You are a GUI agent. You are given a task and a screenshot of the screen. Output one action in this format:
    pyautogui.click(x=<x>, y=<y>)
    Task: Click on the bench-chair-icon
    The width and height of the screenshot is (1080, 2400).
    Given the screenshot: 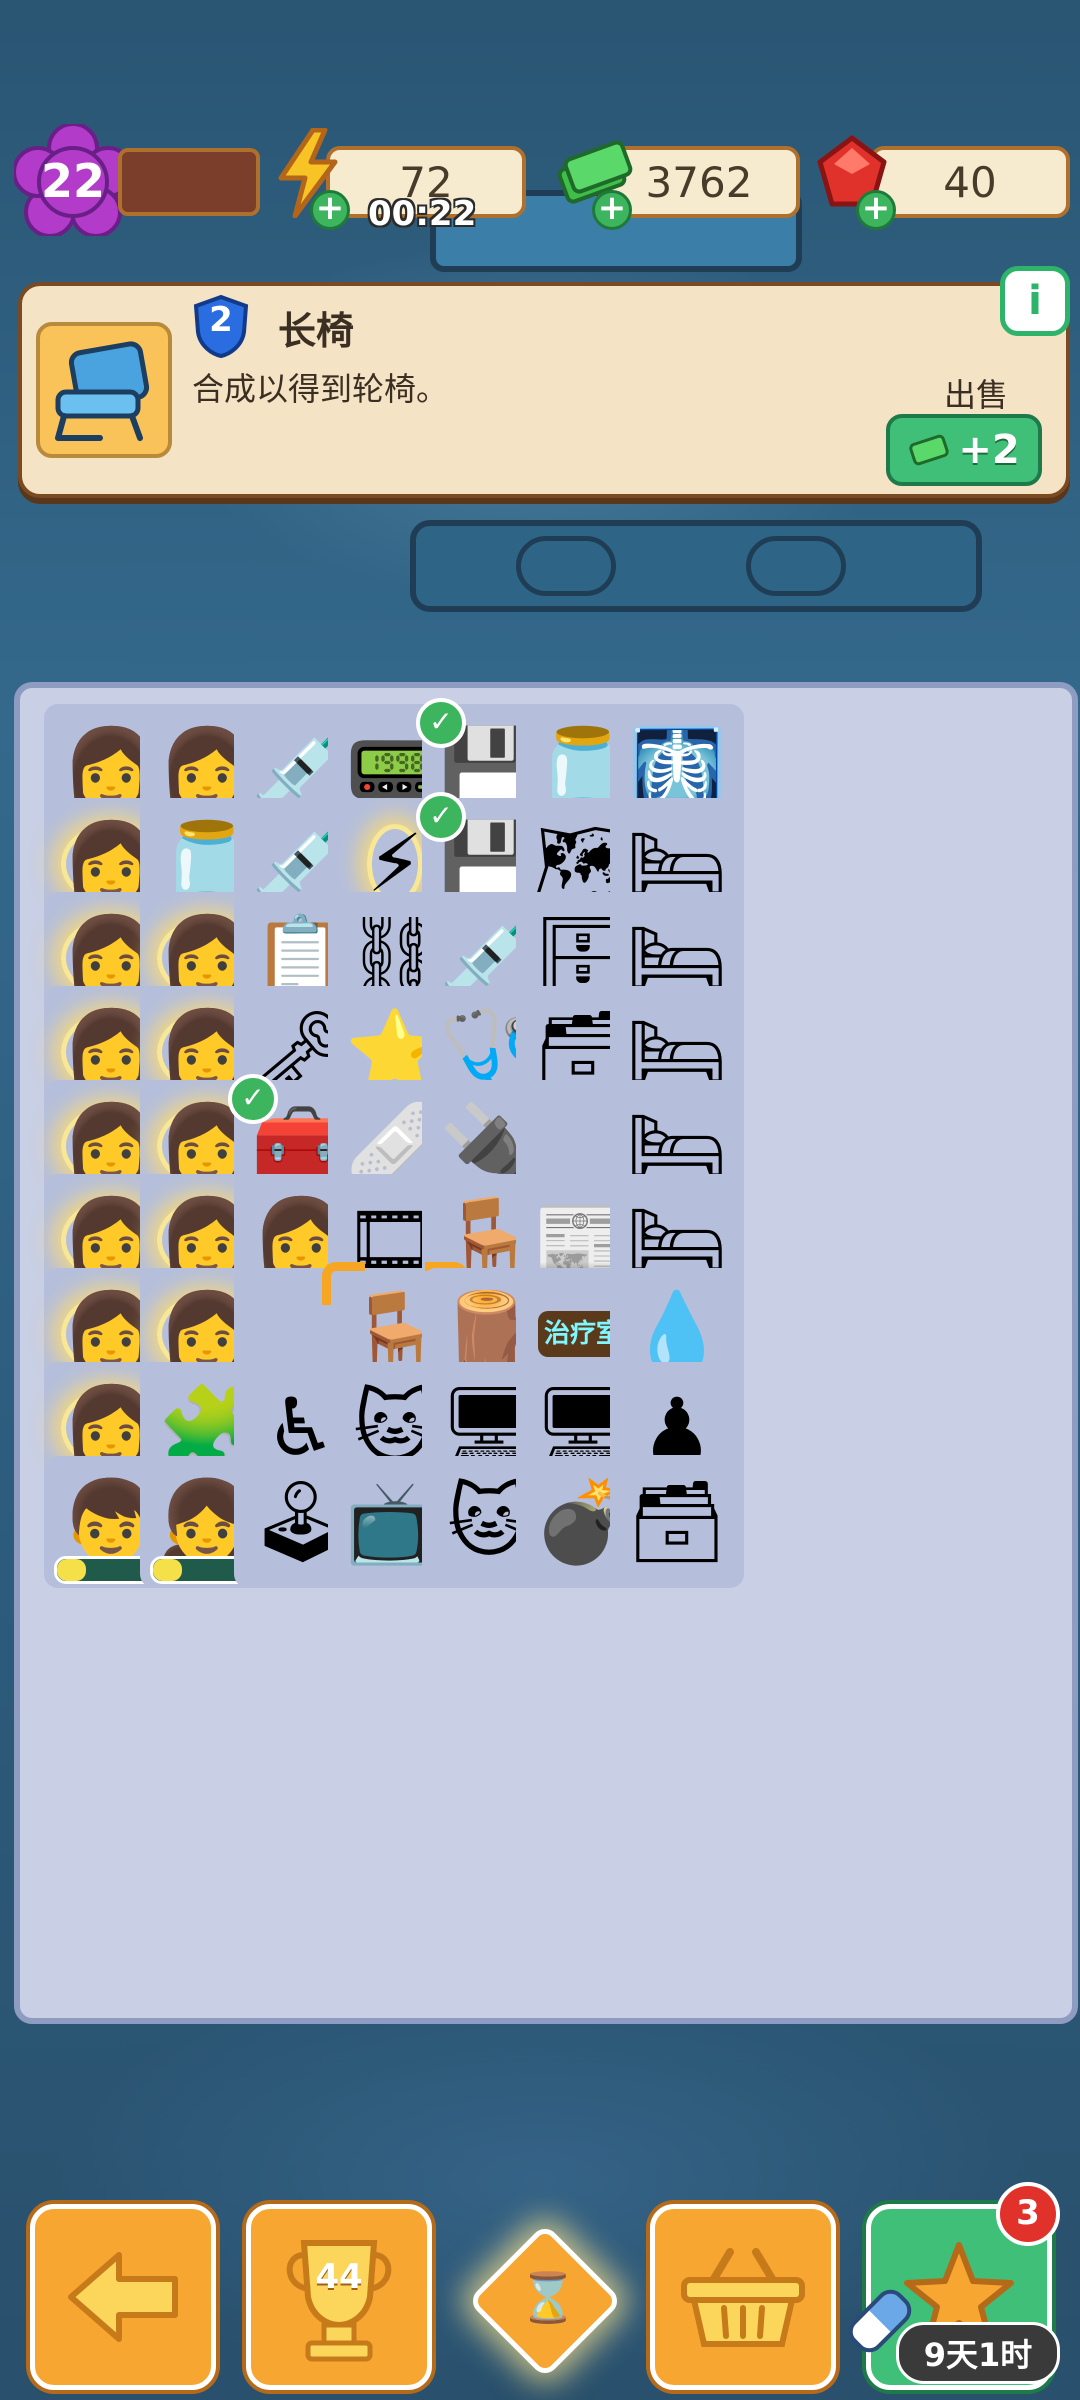 What is the action you would take?
    pyautogui.click(x=102, y=391)
    